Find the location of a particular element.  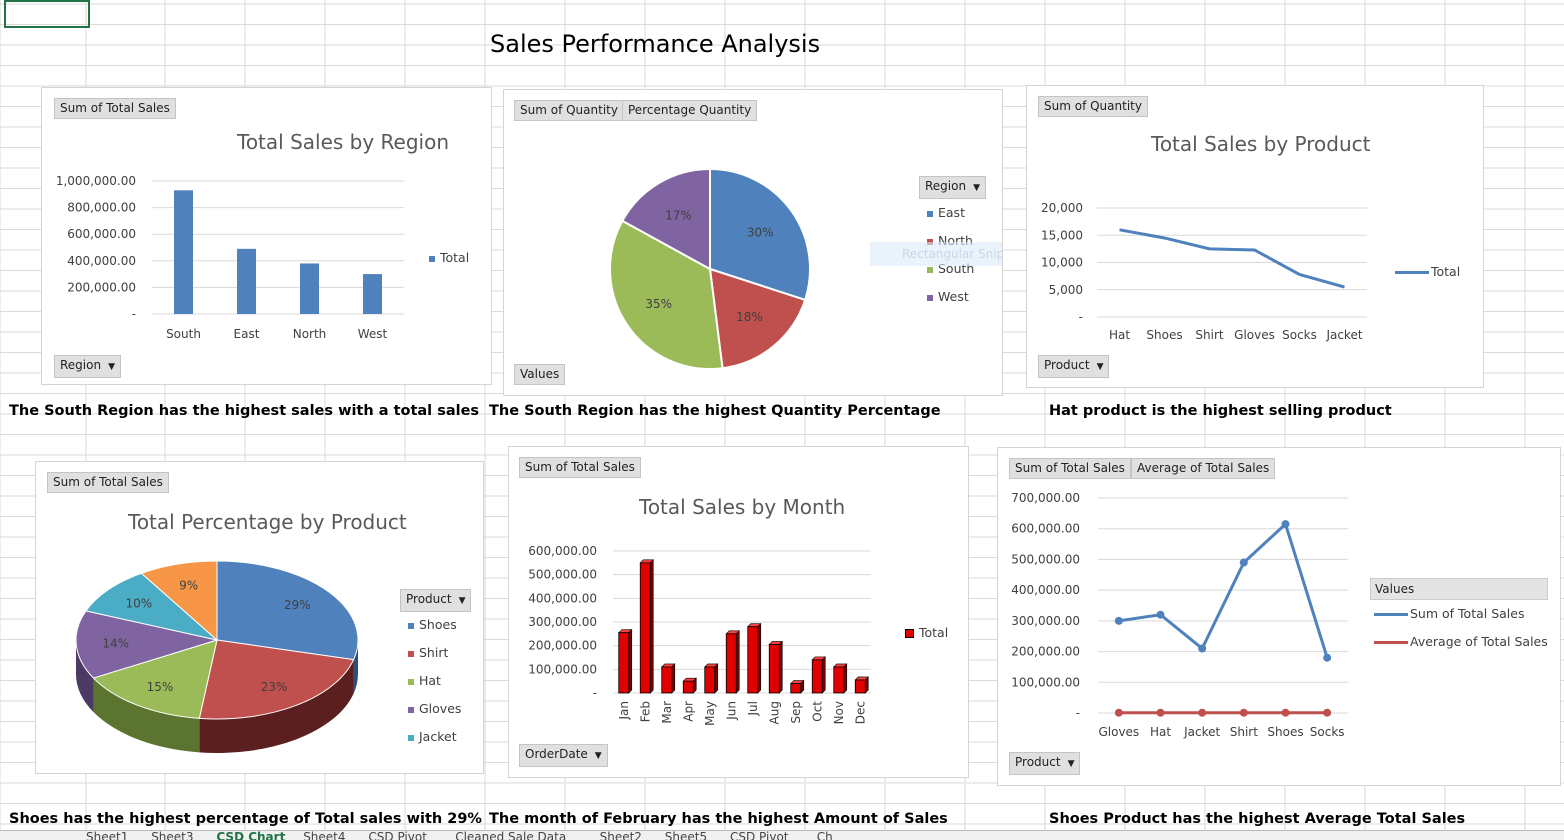

y-tick-label: 200,000.00 is located at coordinates (562, 646).